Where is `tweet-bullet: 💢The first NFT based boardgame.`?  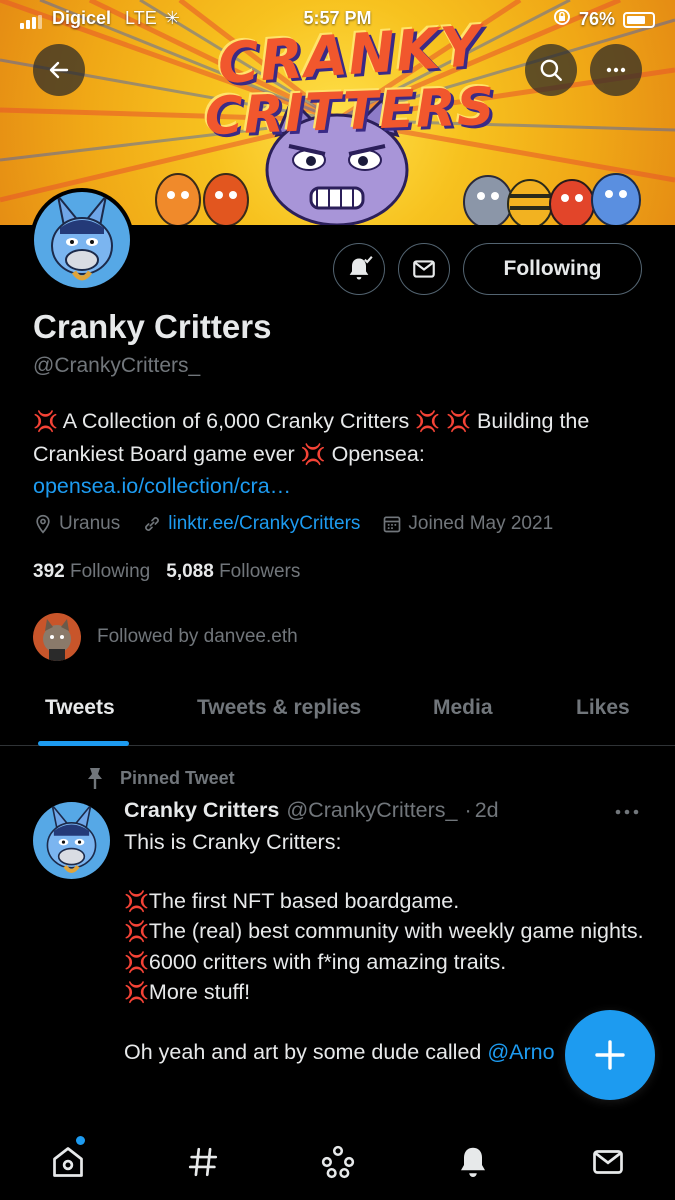
tweet-bullet: 💢The first NFT based boardgame. is located at coordinates (384, 902).